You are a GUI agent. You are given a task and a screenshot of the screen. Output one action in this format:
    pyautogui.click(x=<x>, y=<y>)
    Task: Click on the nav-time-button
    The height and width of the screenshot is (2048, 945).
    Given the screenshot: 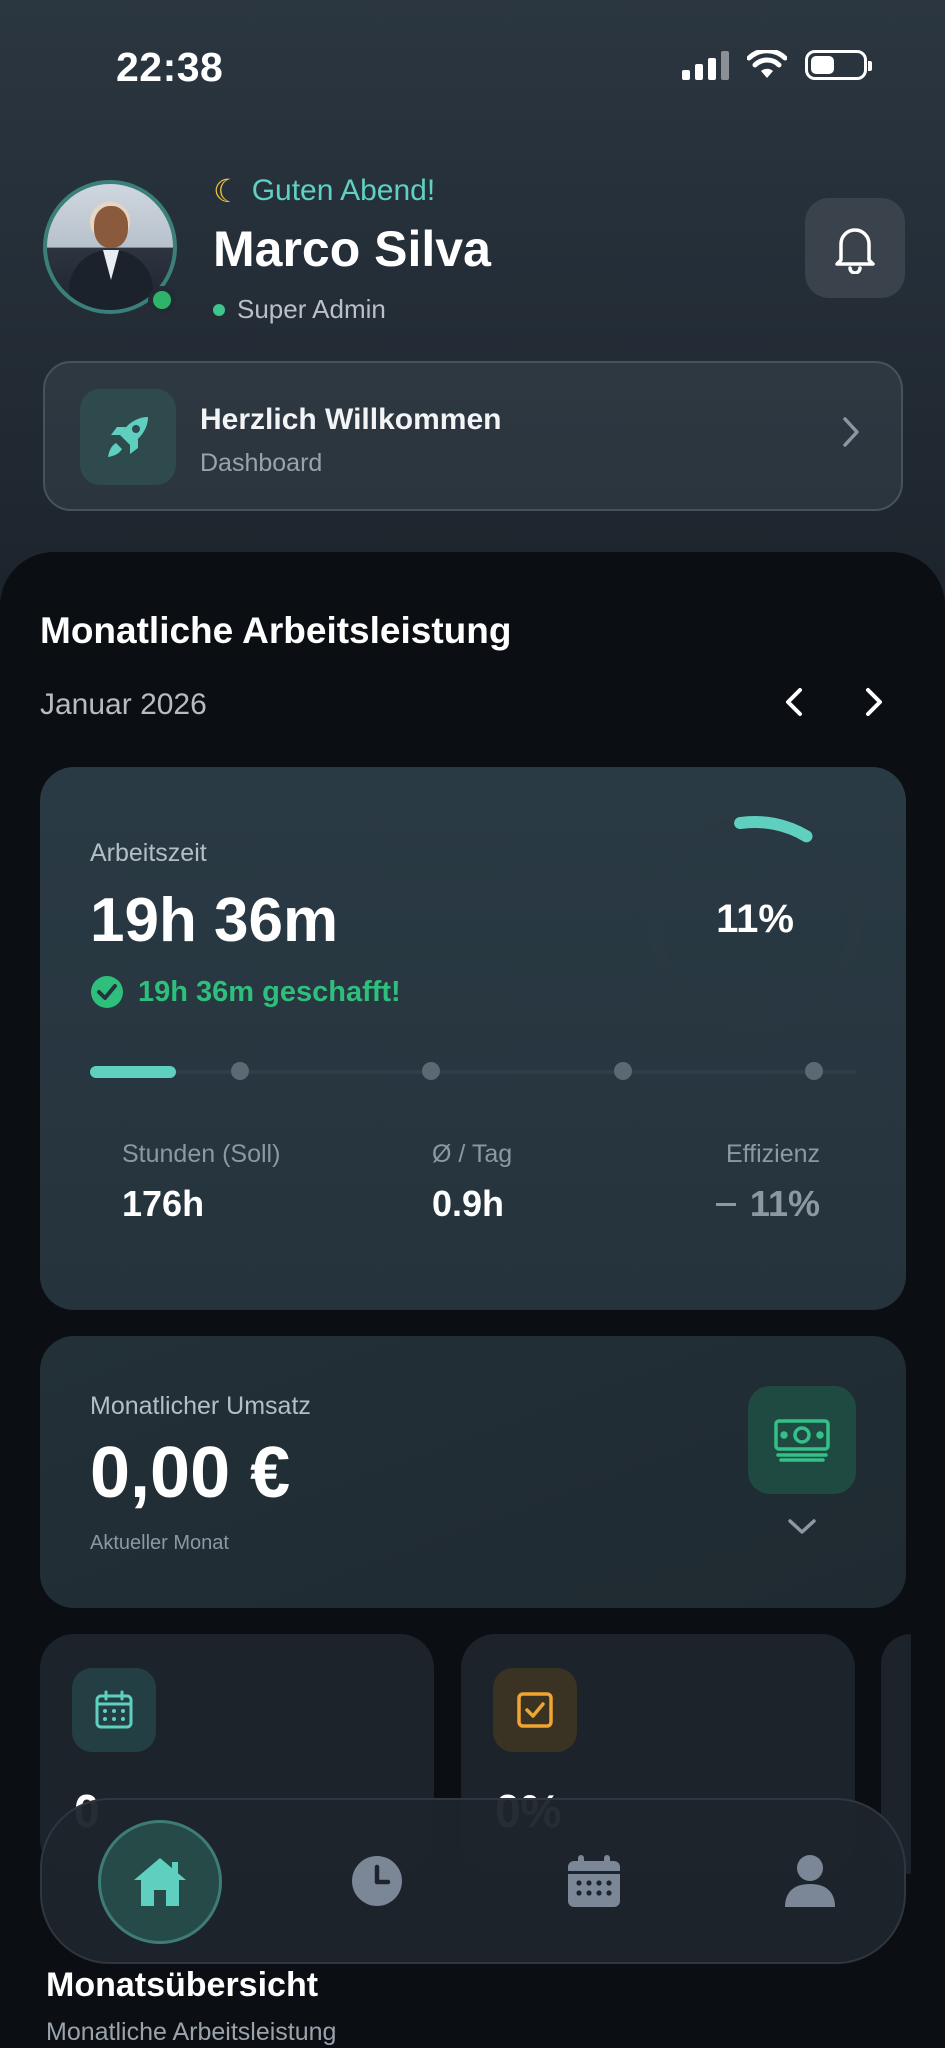 What is the action you would take?
    pyautogui.click(x=377, y=1881)
    